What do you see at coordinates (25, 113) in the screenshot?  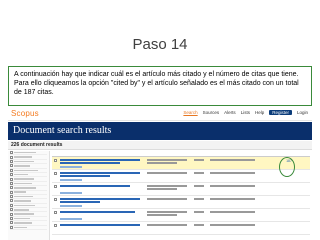 I see `scopus-logo: Scopus` at bounding box center [25, 113].